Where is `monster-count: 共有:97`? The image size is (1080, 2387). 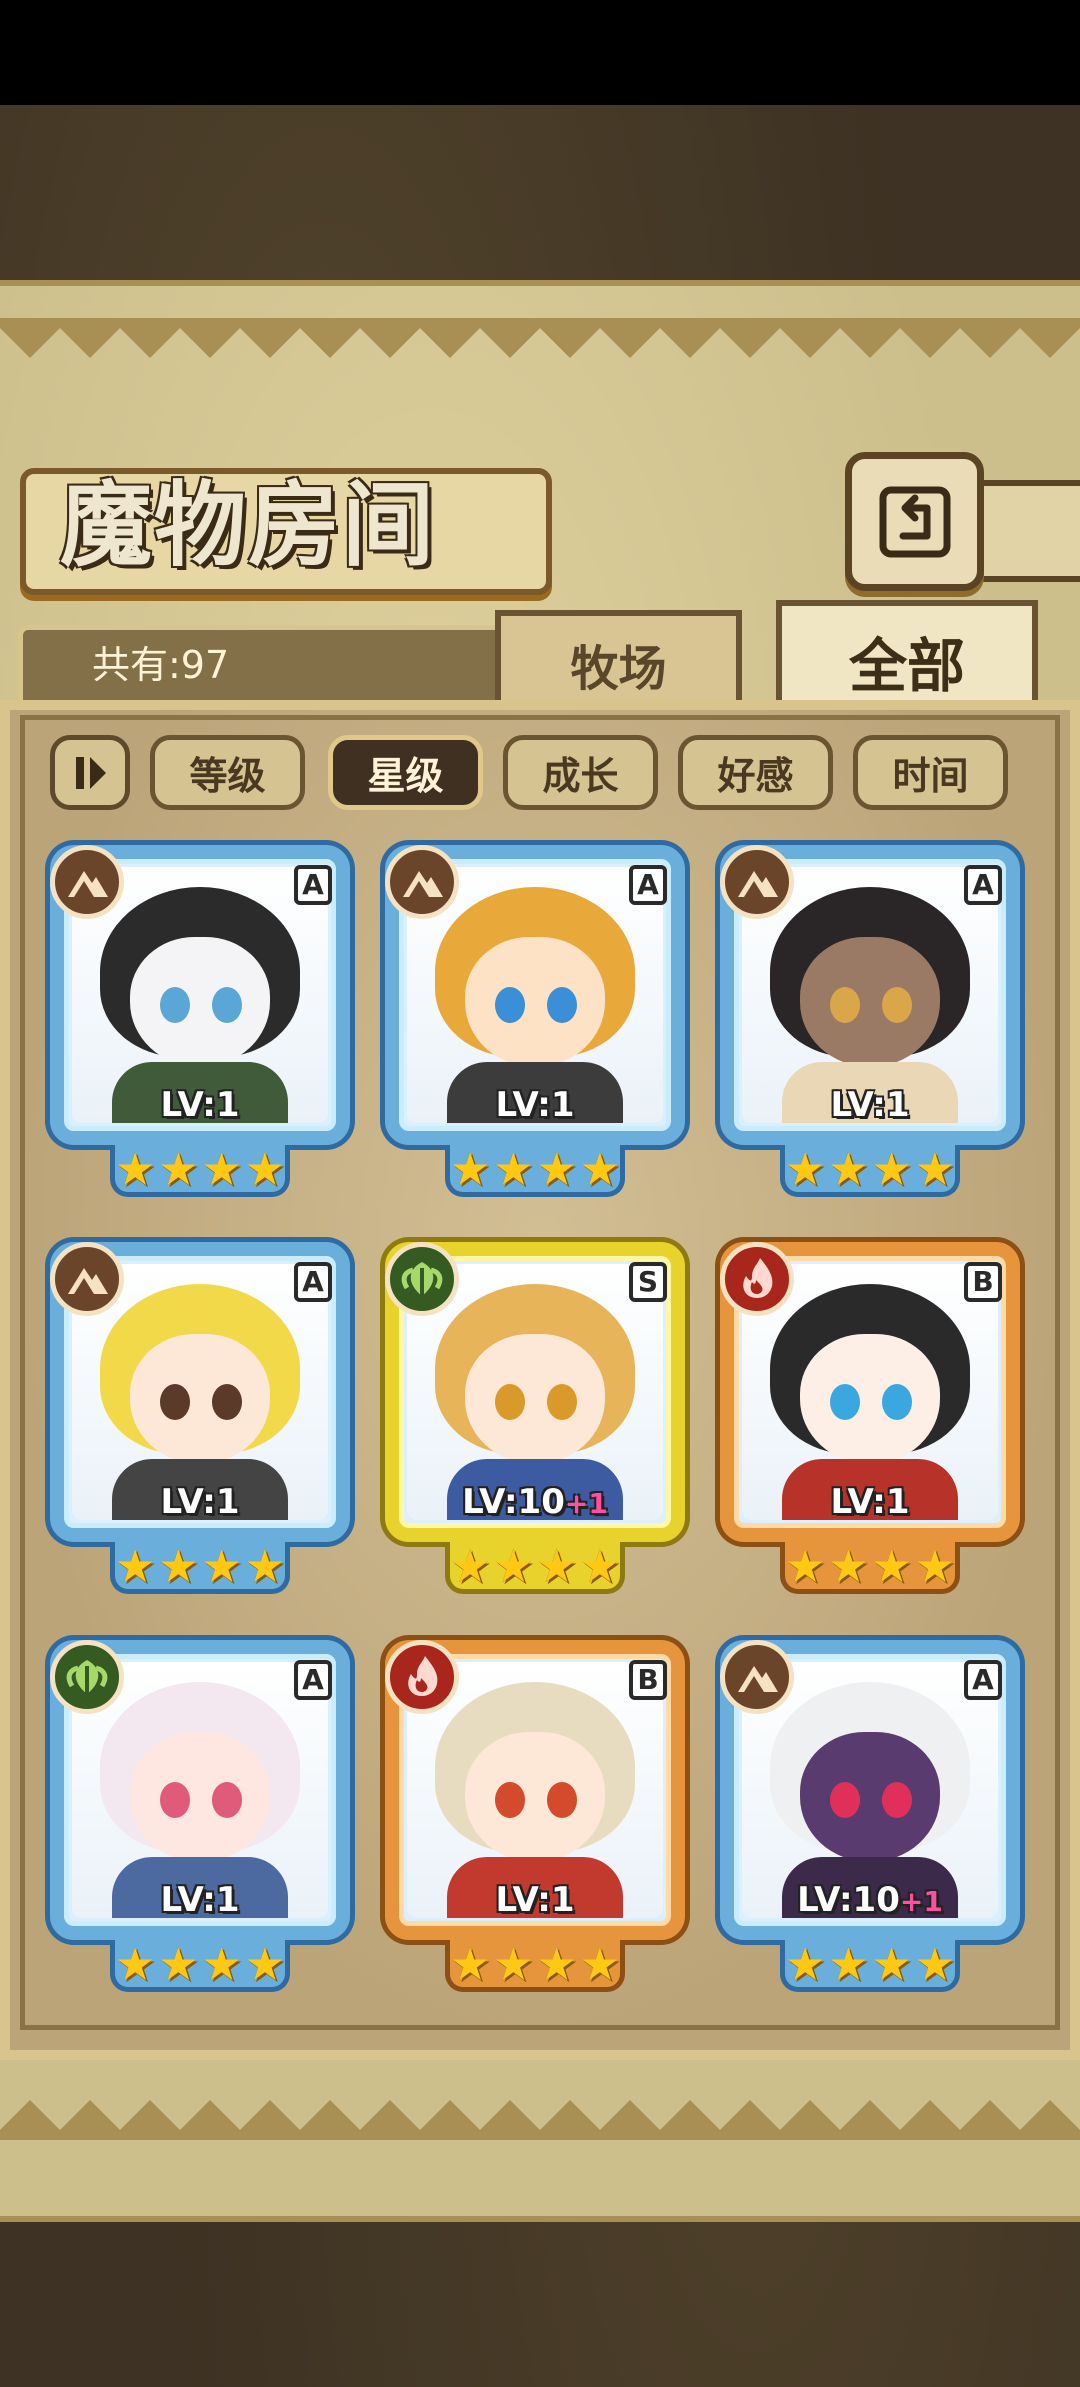
monster-count: 共有:97 is located at coordinates (161, 665).